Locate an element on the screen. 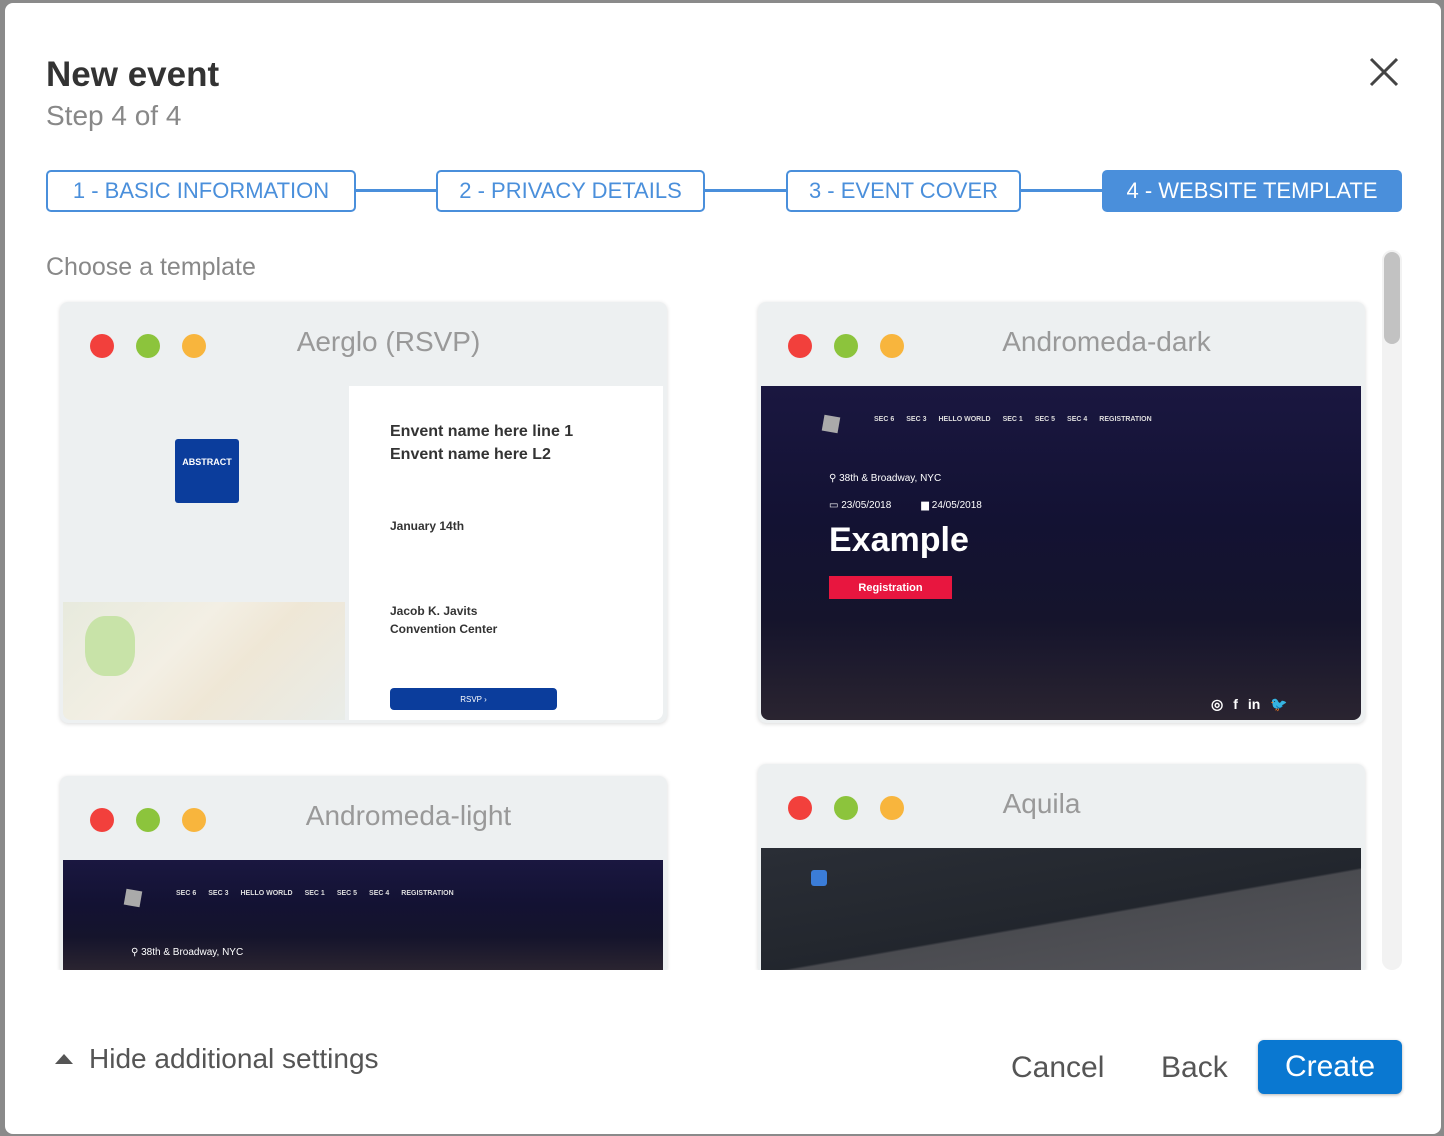 The image size is (1444, 1136). step-basic-information: 1 - BASIC INFORMATION is located at coordinates (201, 191).